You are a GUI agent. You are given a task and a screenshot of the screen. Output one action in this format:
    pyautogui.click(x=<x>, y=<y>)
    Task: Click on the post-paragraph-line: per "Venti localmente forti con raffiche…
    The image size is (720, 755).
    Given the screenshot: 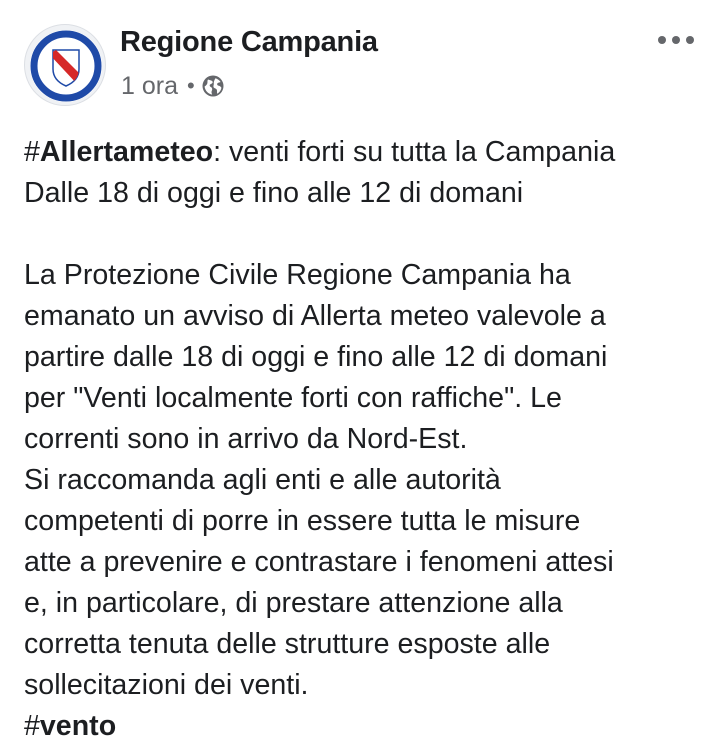 What is the action you would take?
    pyautogui.click(x=293, y=398)
    